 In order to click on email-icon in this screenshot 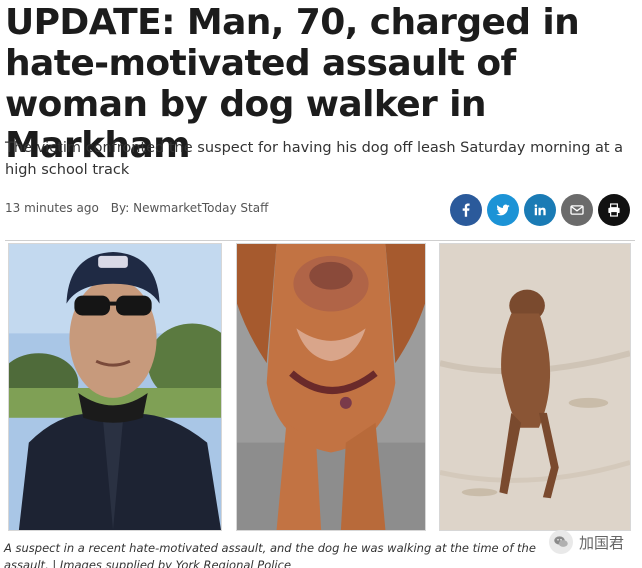, I will do `click(577, 210)`.